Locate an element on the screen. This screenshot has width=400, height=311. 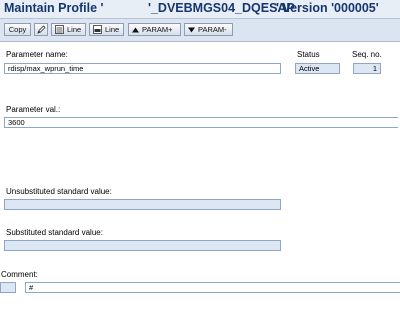
comment-prefix-field is located at coordinates (8, 287).